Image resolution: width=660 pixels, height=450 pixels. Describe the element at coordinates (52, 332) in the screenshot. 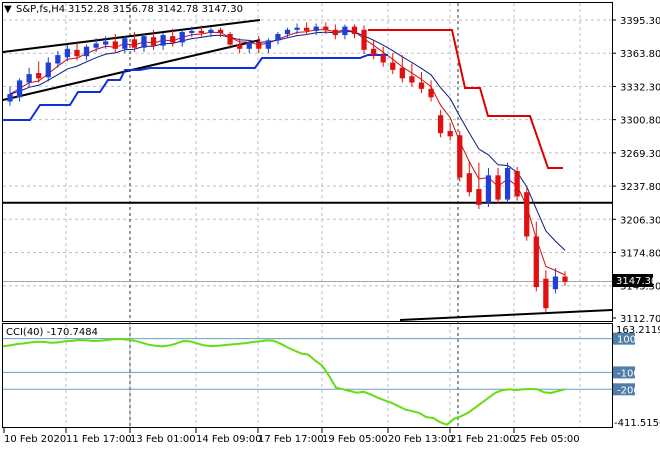

I see `cci-label: CCI(40) -170.7484` at that location.